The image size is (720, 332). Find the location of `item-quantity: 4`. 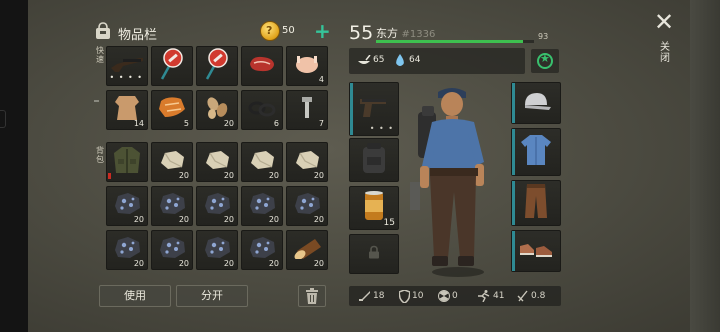

item-quantity: 4 is located at coordinates (321, 79).